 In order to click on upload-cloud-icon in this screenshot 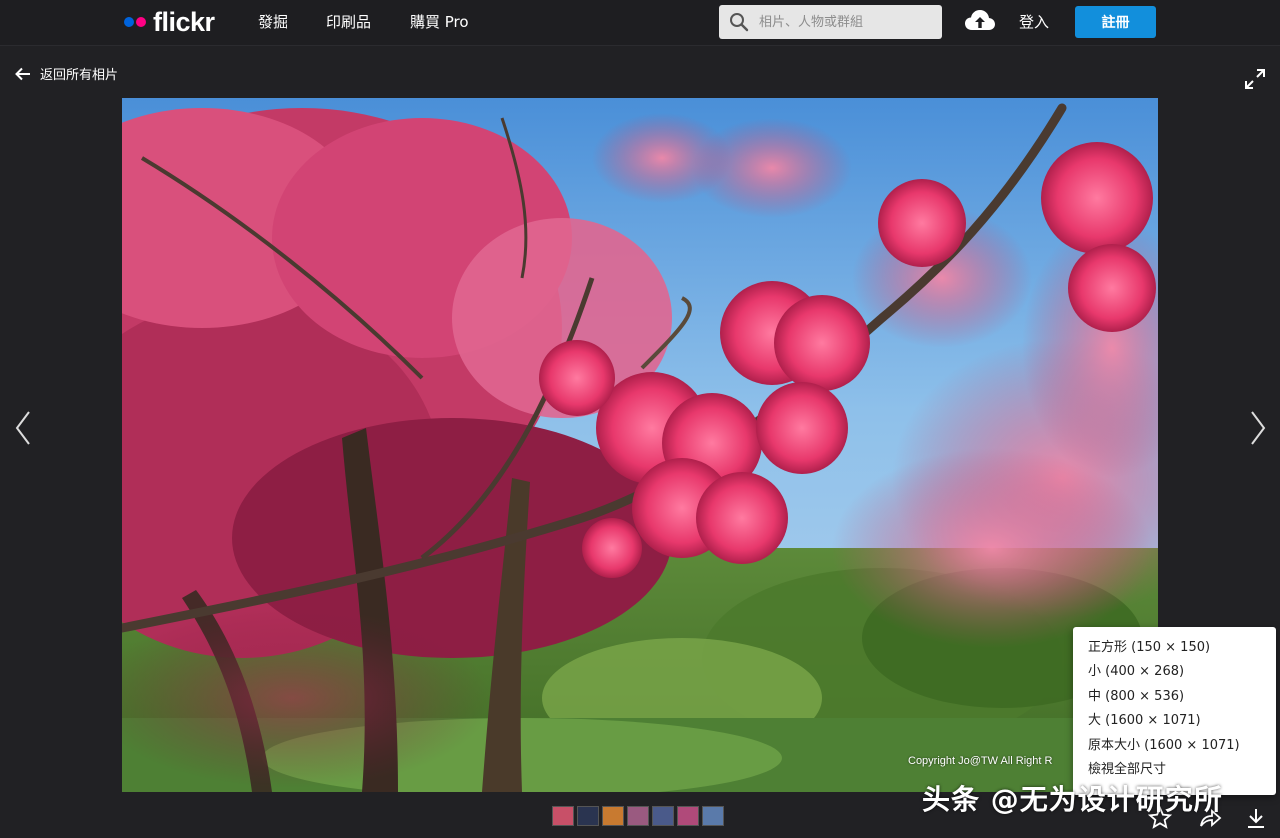, I will do `click(980, 21)`.